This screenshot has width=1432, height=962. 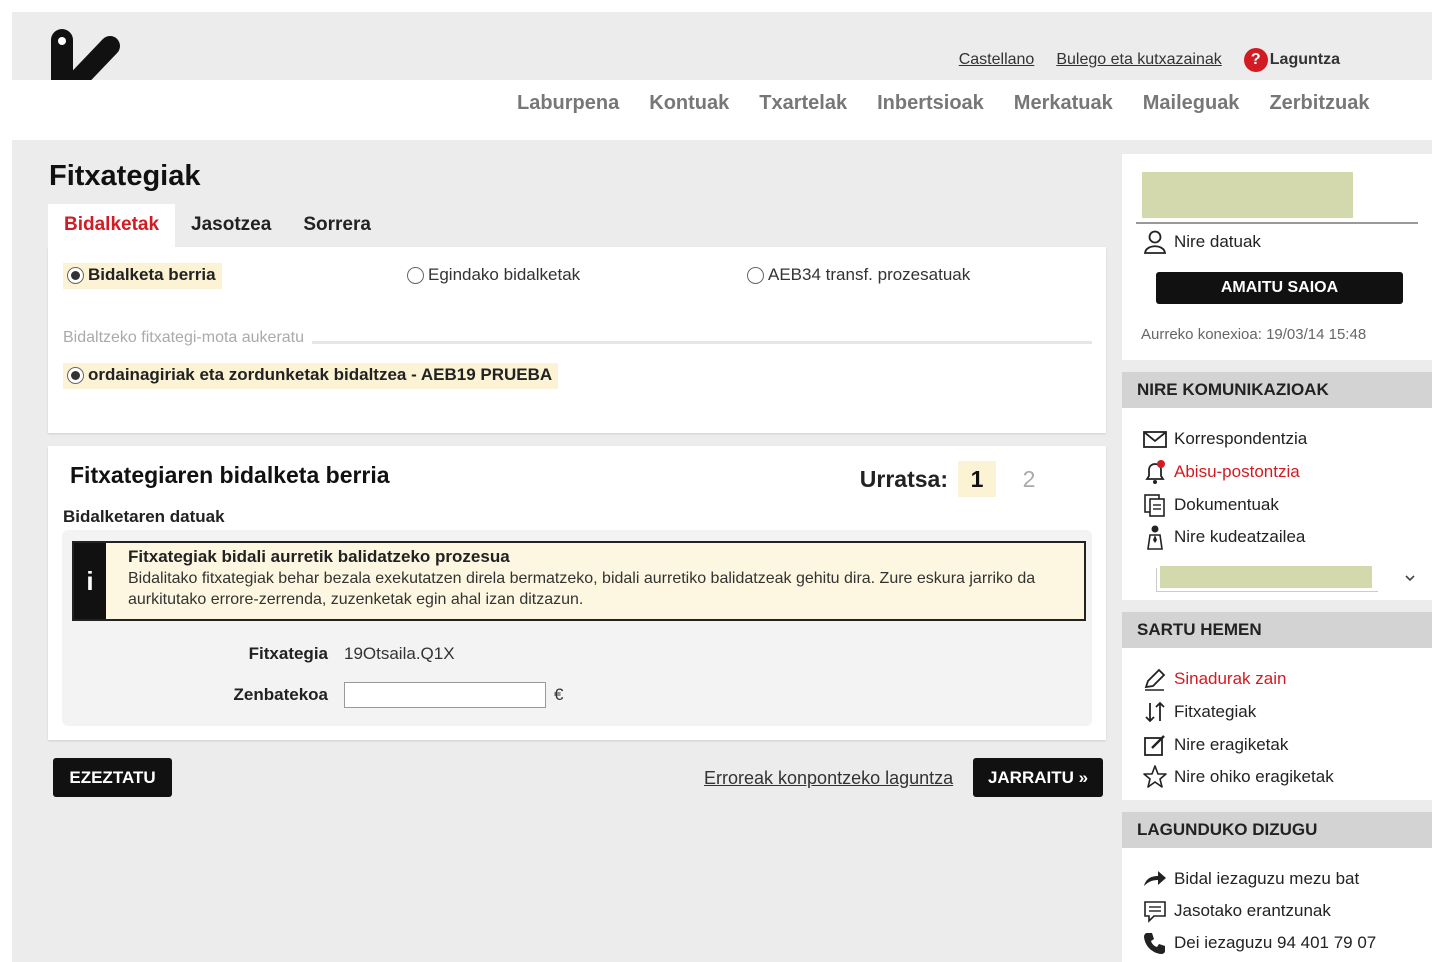 I want to click on enter-here-header: SARTU HEMEN, so click(x=1277, y=630).